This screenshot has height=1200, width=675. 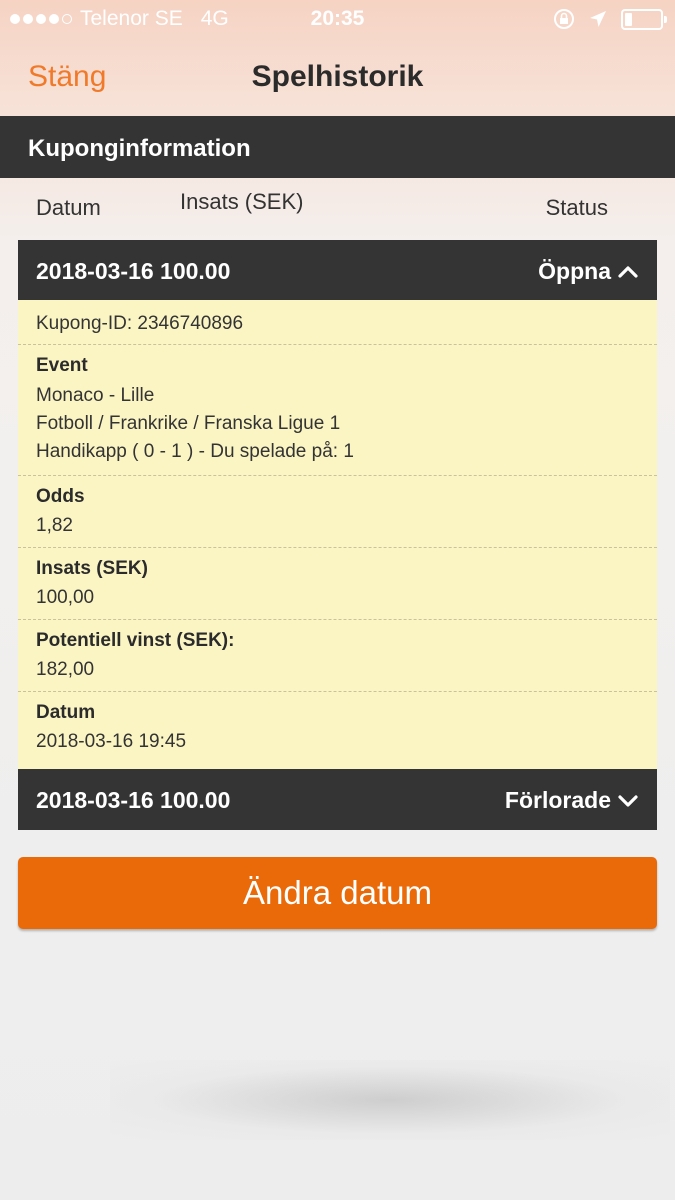 I want to click on navigation-bar: Stäng Spelhistorik, so click(x=337, y=77).